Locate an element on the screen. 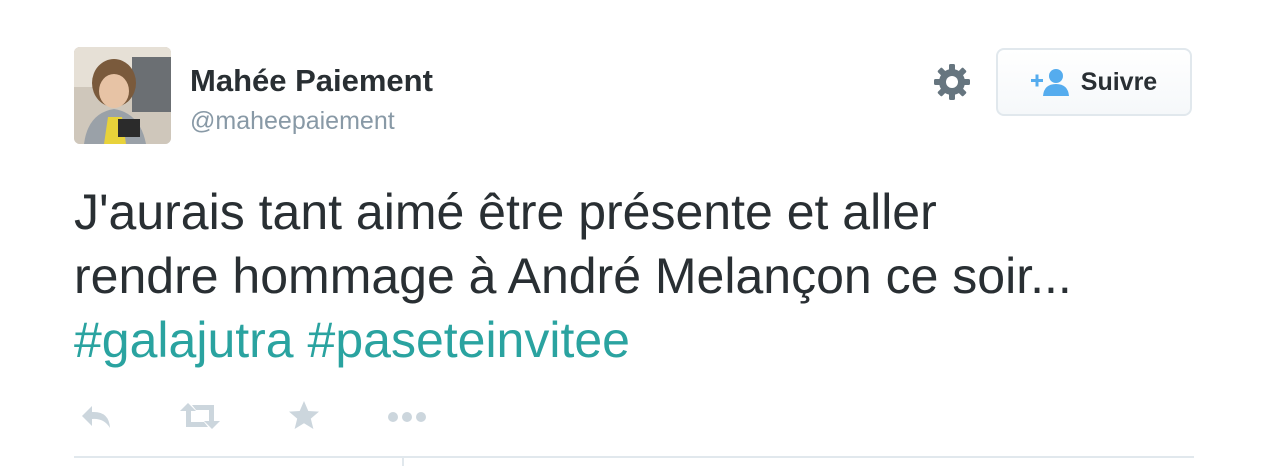 This screenshot has width=1272, height=466. more-dots-icon is located at coordinates (407, 416).